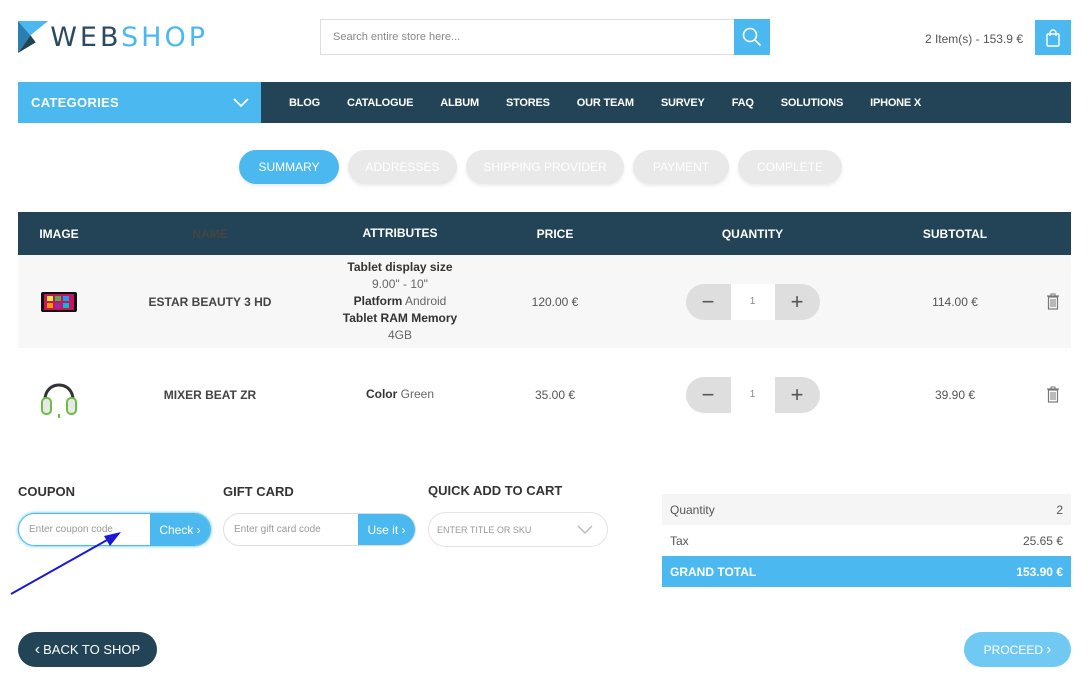 The width and height of the screenshot is (1092, 687). I want to click on header-subtotal: SUBTOTAL, so click(955, 233).